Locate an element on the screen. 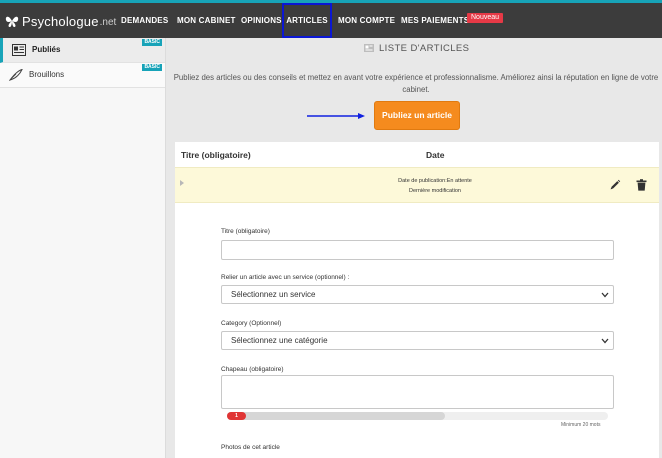  nav-item-demandes: DEMANDES is located at coordinates (144, 20).